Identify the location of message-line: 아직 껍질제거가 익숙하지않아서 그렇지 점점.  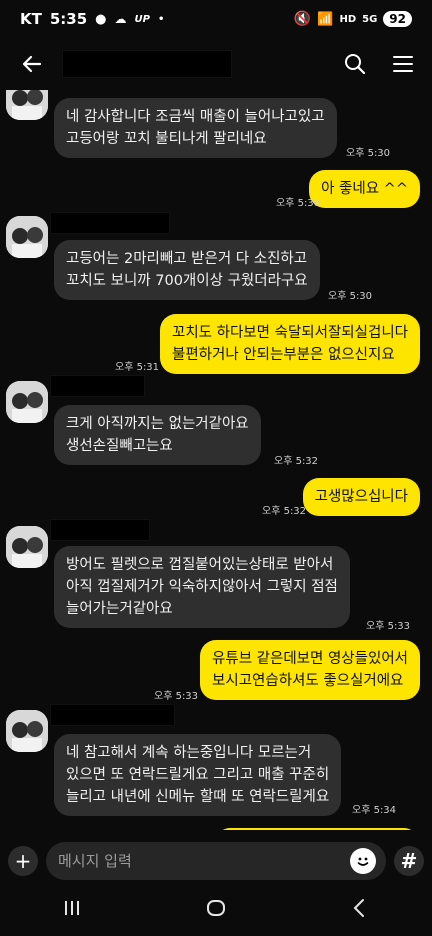
(202, 587).